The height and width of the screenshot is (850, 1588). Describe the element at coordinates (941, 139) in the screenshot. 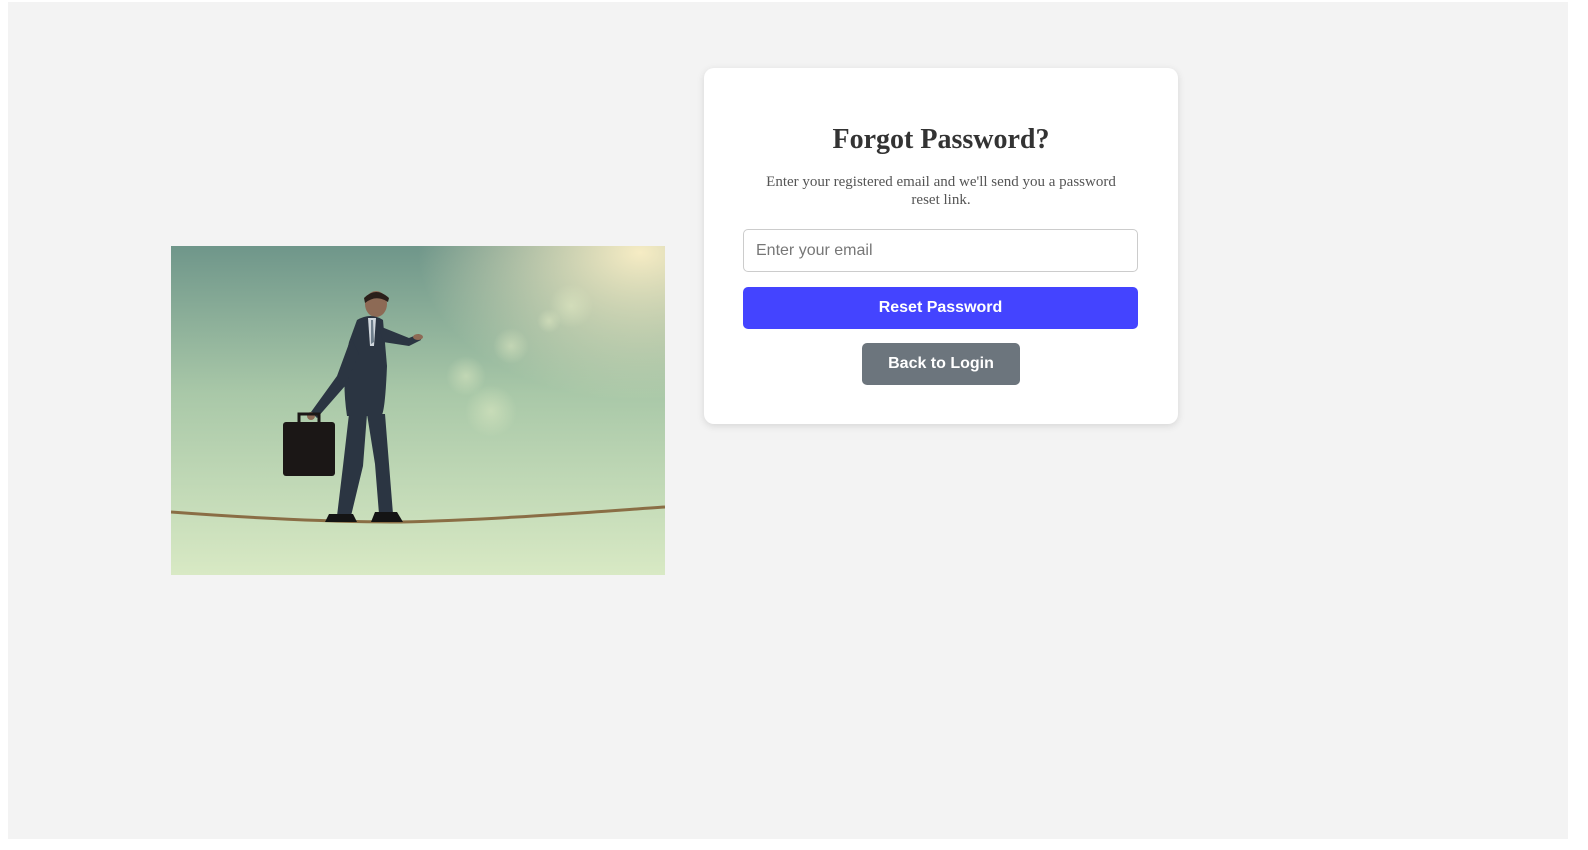

I see `page-title: Forgot Password?` at that location.